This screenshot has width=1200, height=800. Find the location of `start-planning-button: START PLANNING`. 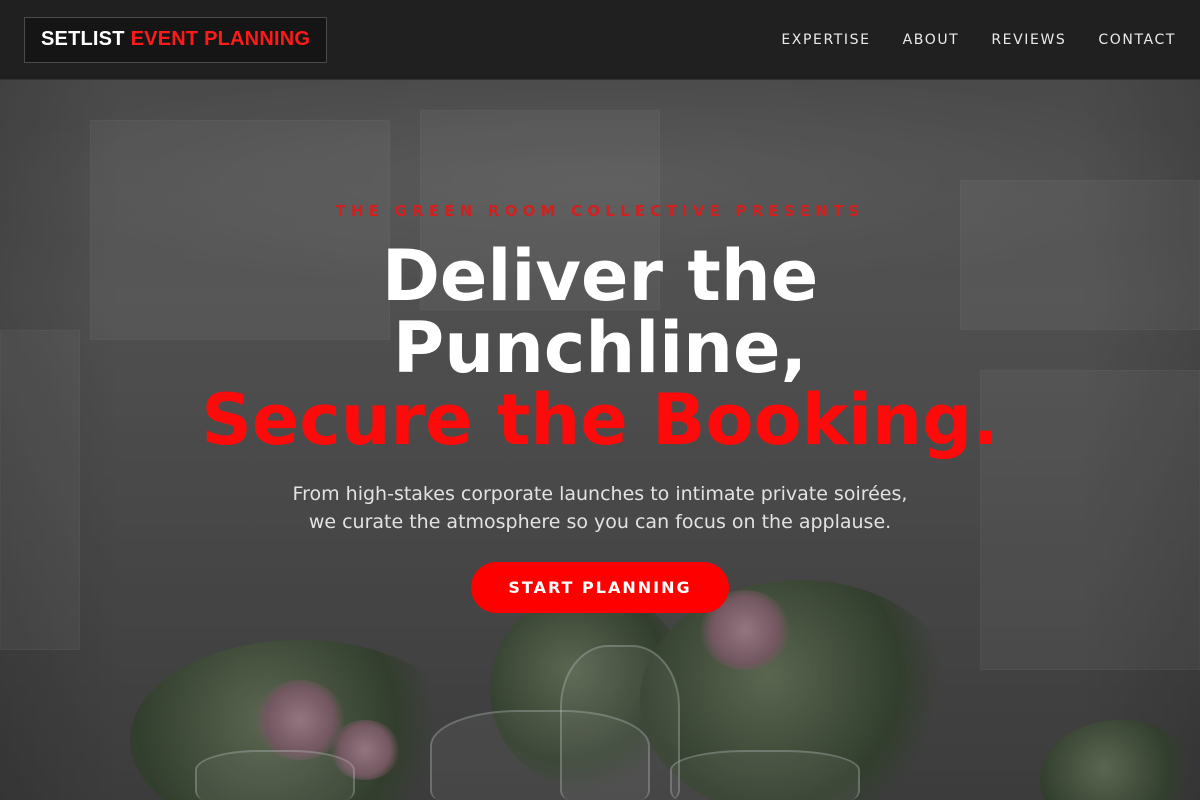

start-planning-button: START PLANNING is located at coordinates (600, 587).